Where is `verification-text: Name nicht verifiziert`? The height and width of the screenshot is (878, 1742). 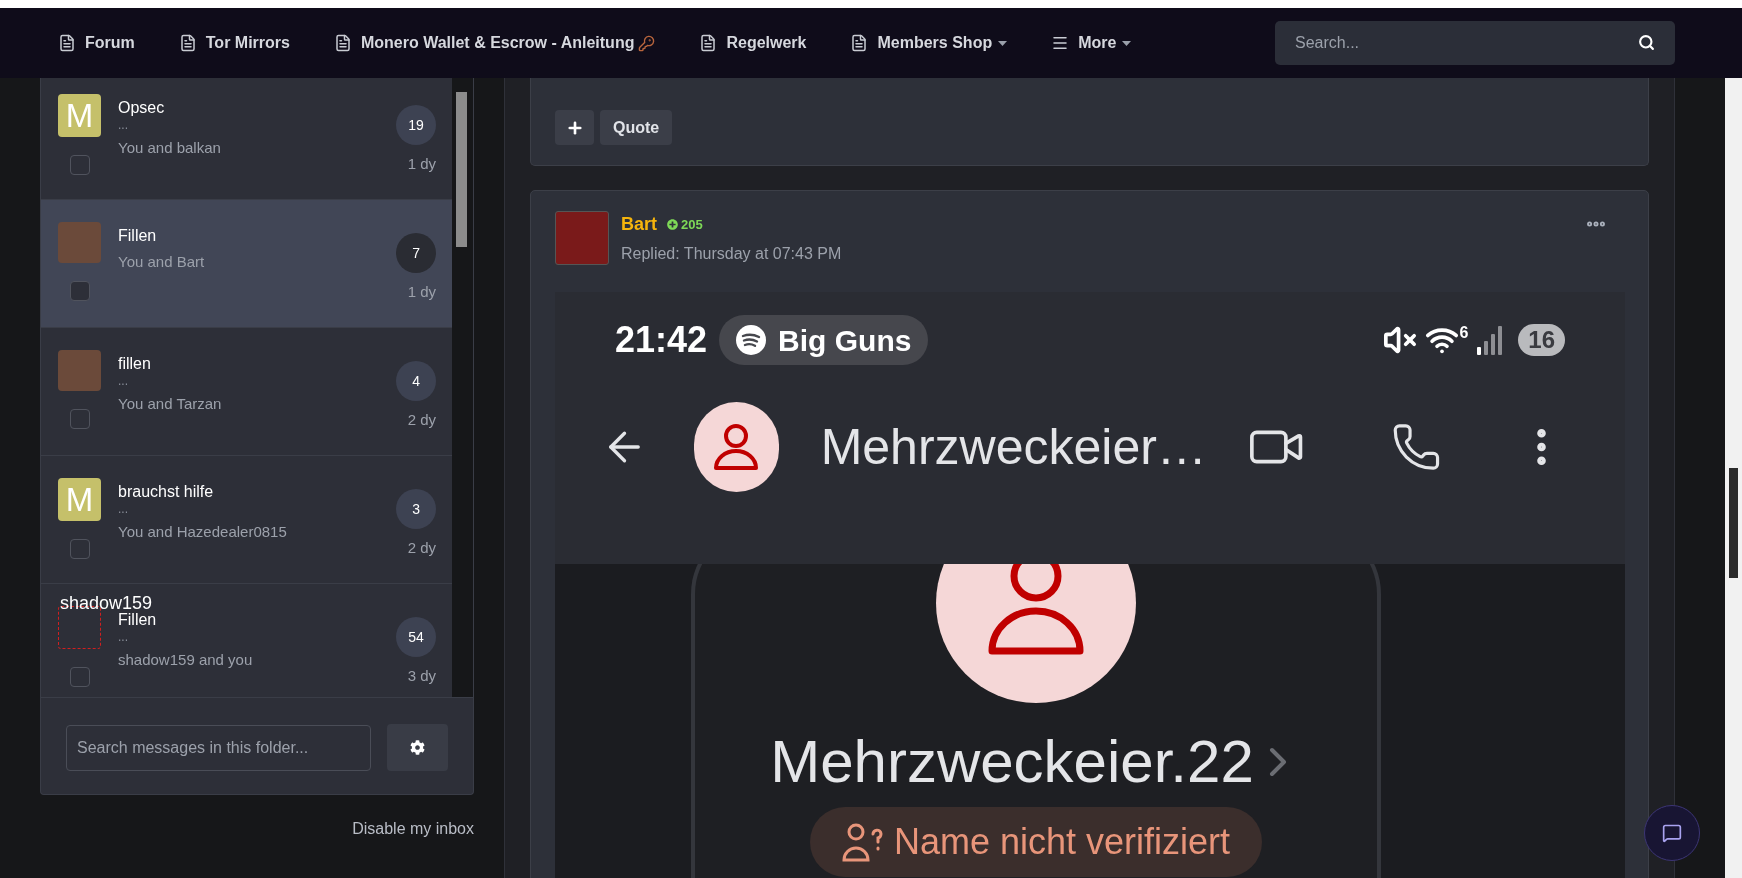
verification-text: Name nicht verifiziert is located at coordinates (1062, 842).